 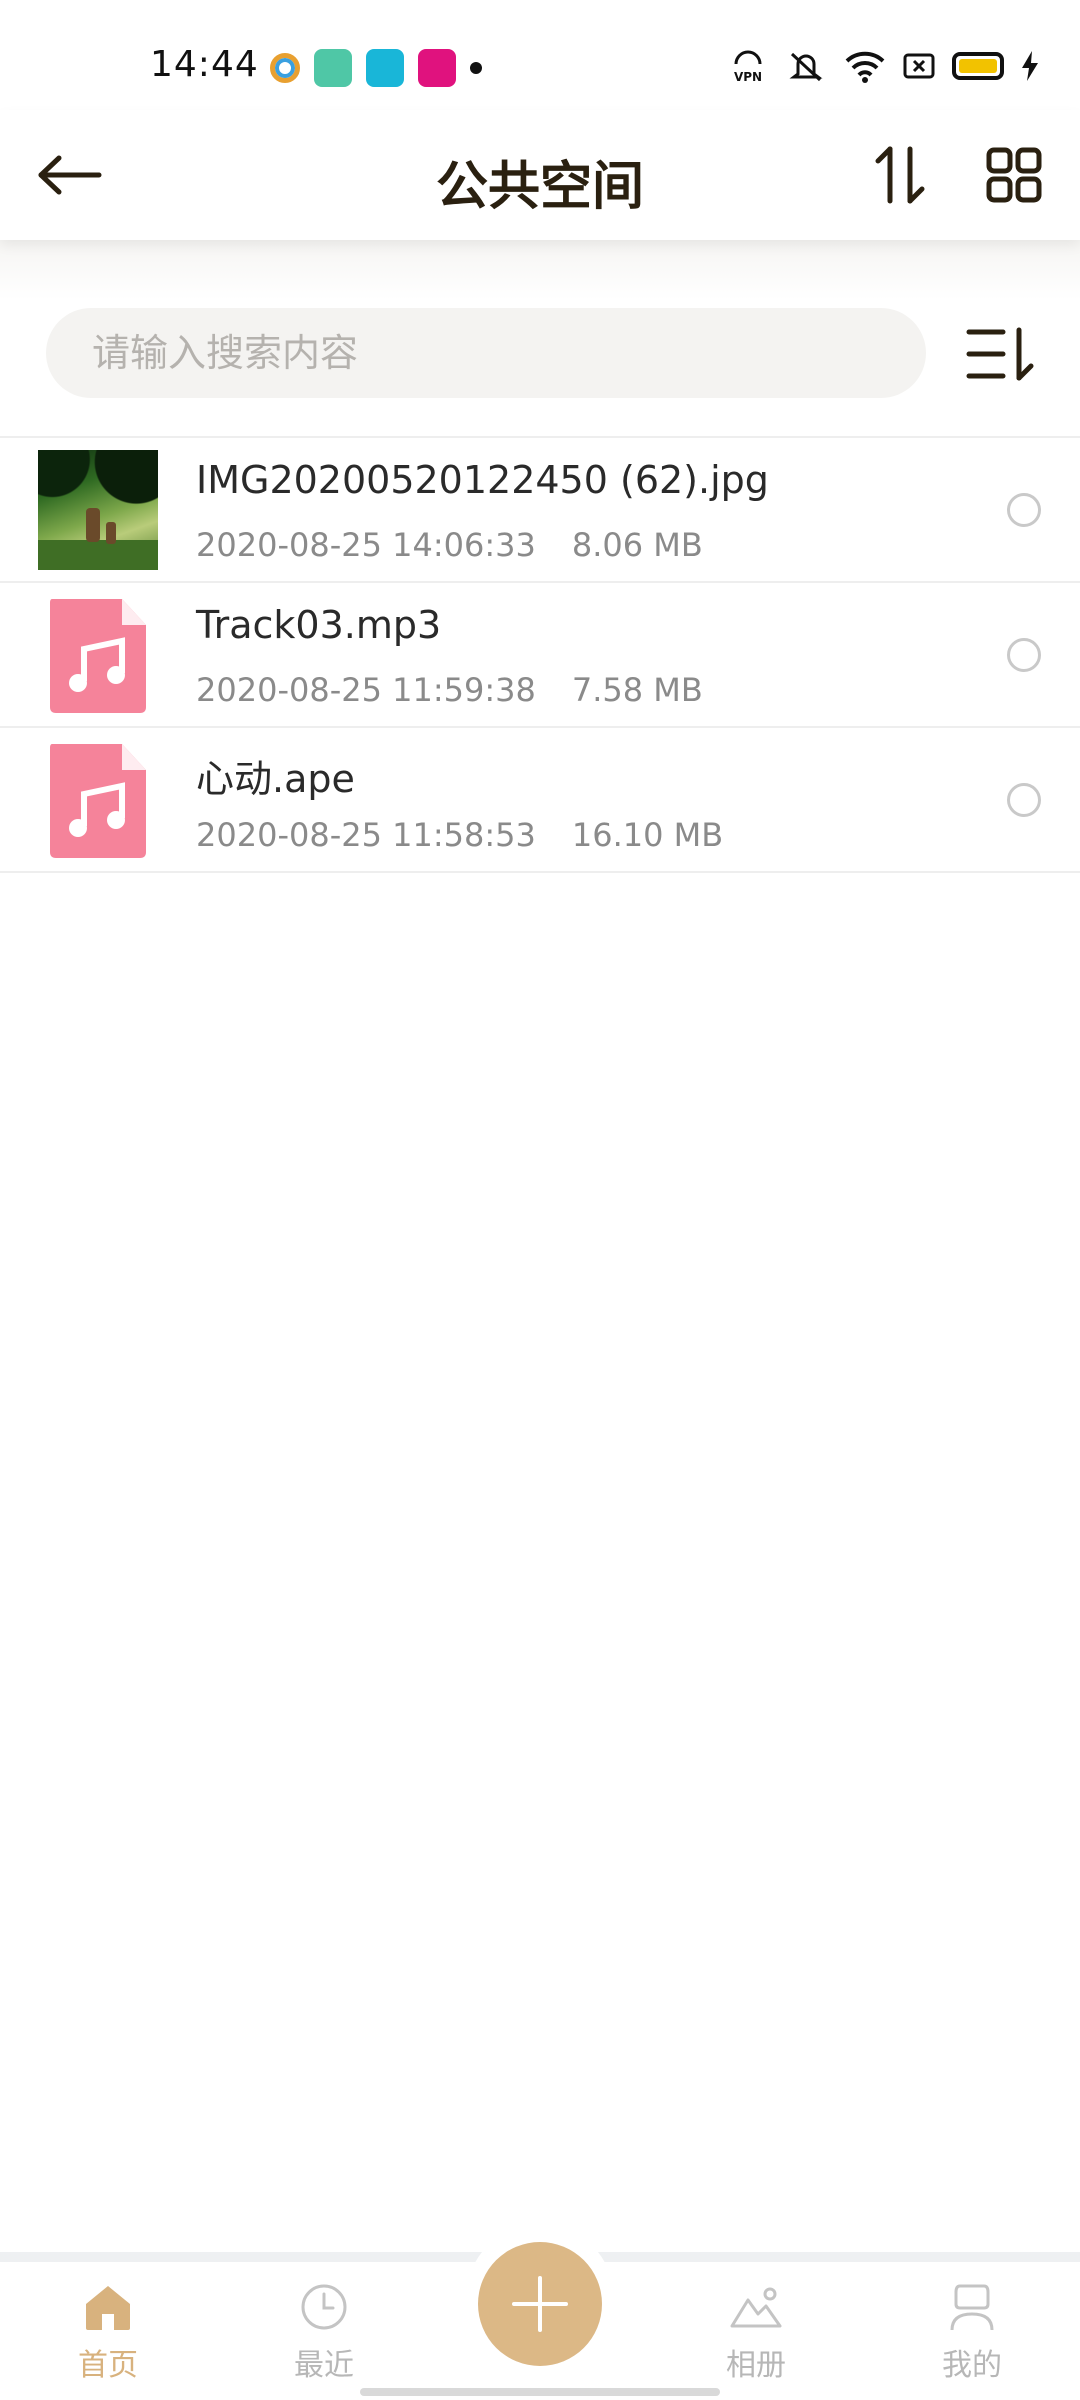 I want to click on search-bar, so click(x=486, y=353).